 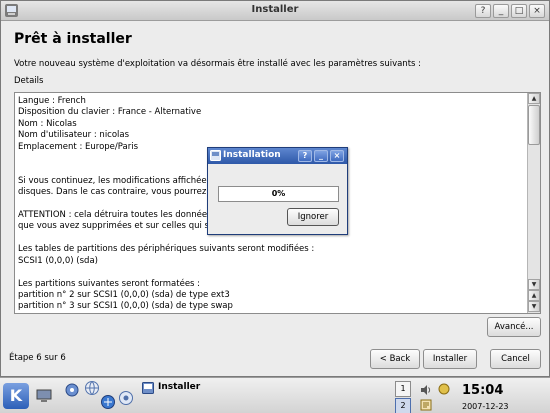 I want to click on back-button: < Back, so click(x=395, y=359).